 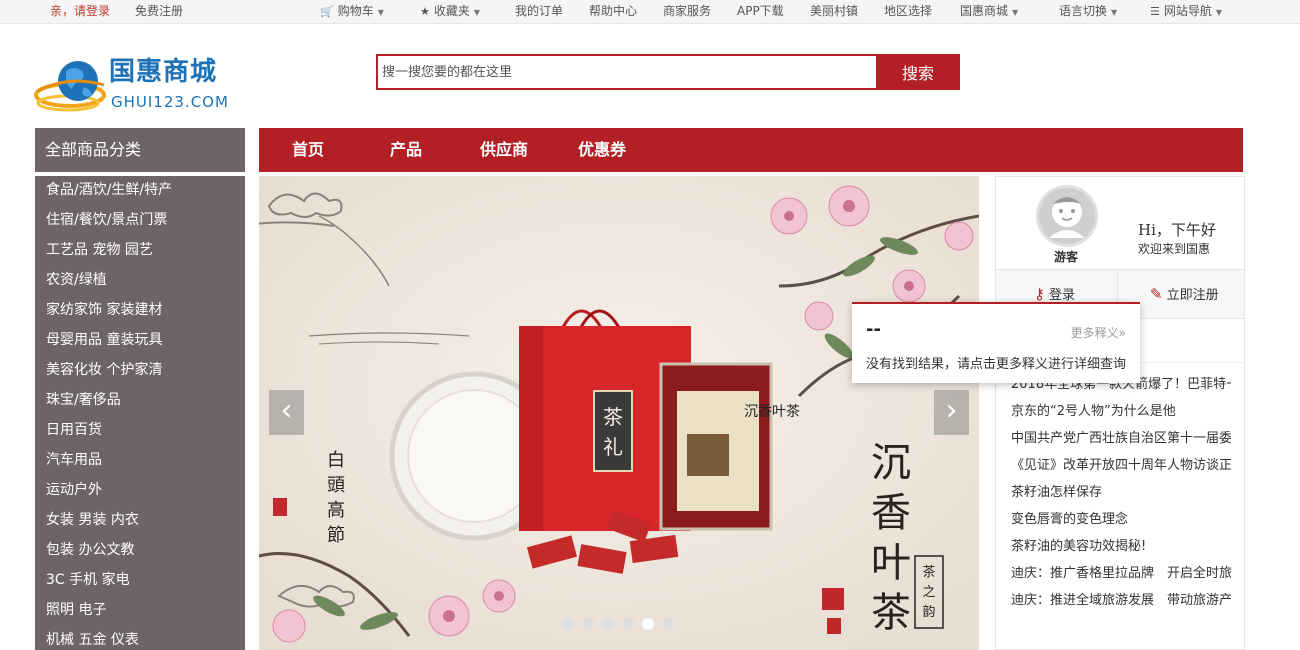 I want to click on category-item: 照明 电子, so click(x=76, y=610).